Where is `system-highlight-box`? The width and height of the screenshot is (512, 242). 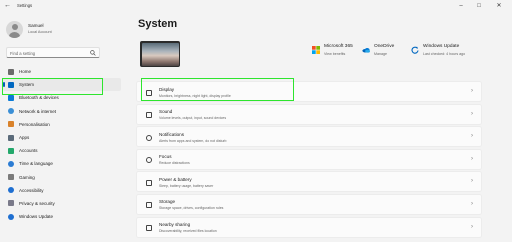
system-highlight-box is located at coordinates (52, 86).